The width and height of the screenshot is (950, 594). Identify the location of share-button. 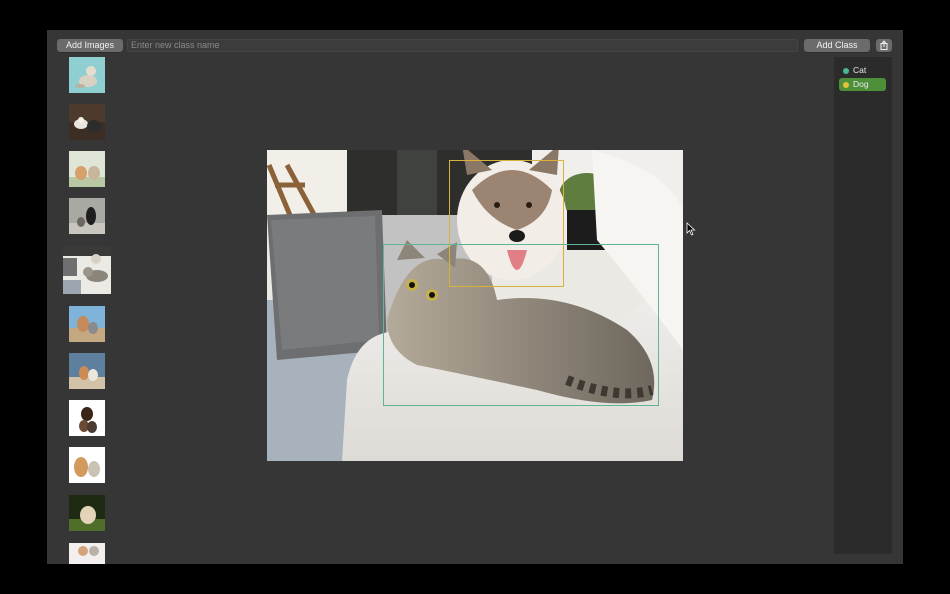
(884, 45).